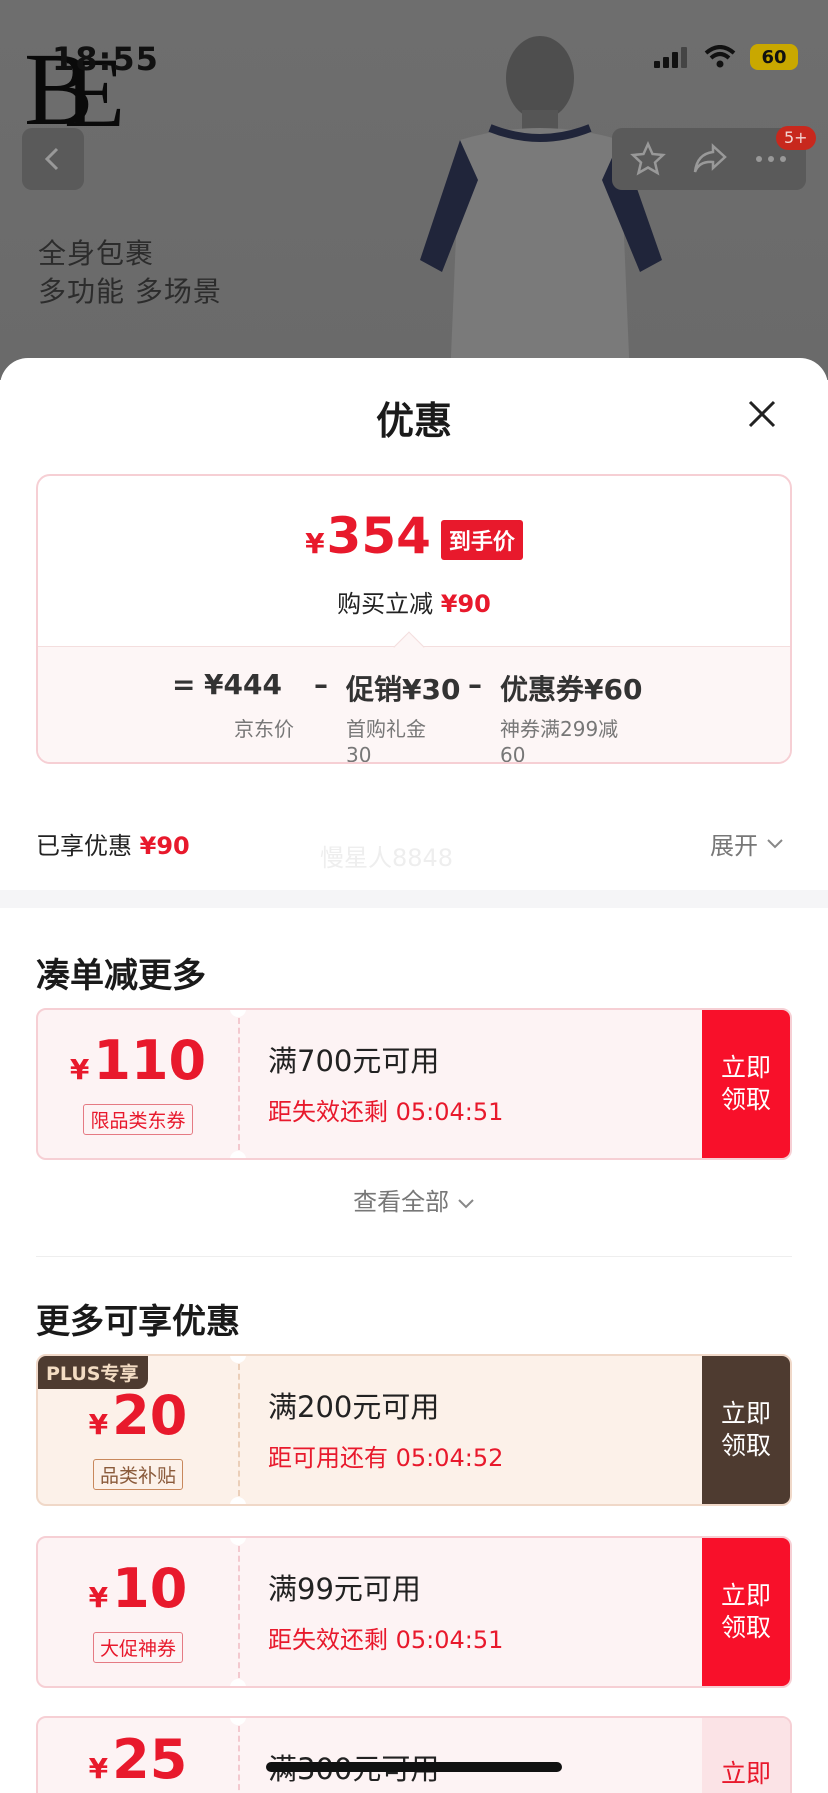  I want to click on product-model-image, so click(541, 208).